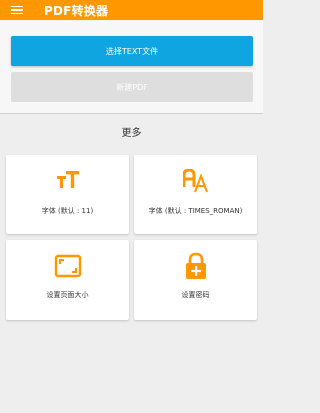  I want to click on select-text-file-button: 选择TEXT文件, so click(132, 51).